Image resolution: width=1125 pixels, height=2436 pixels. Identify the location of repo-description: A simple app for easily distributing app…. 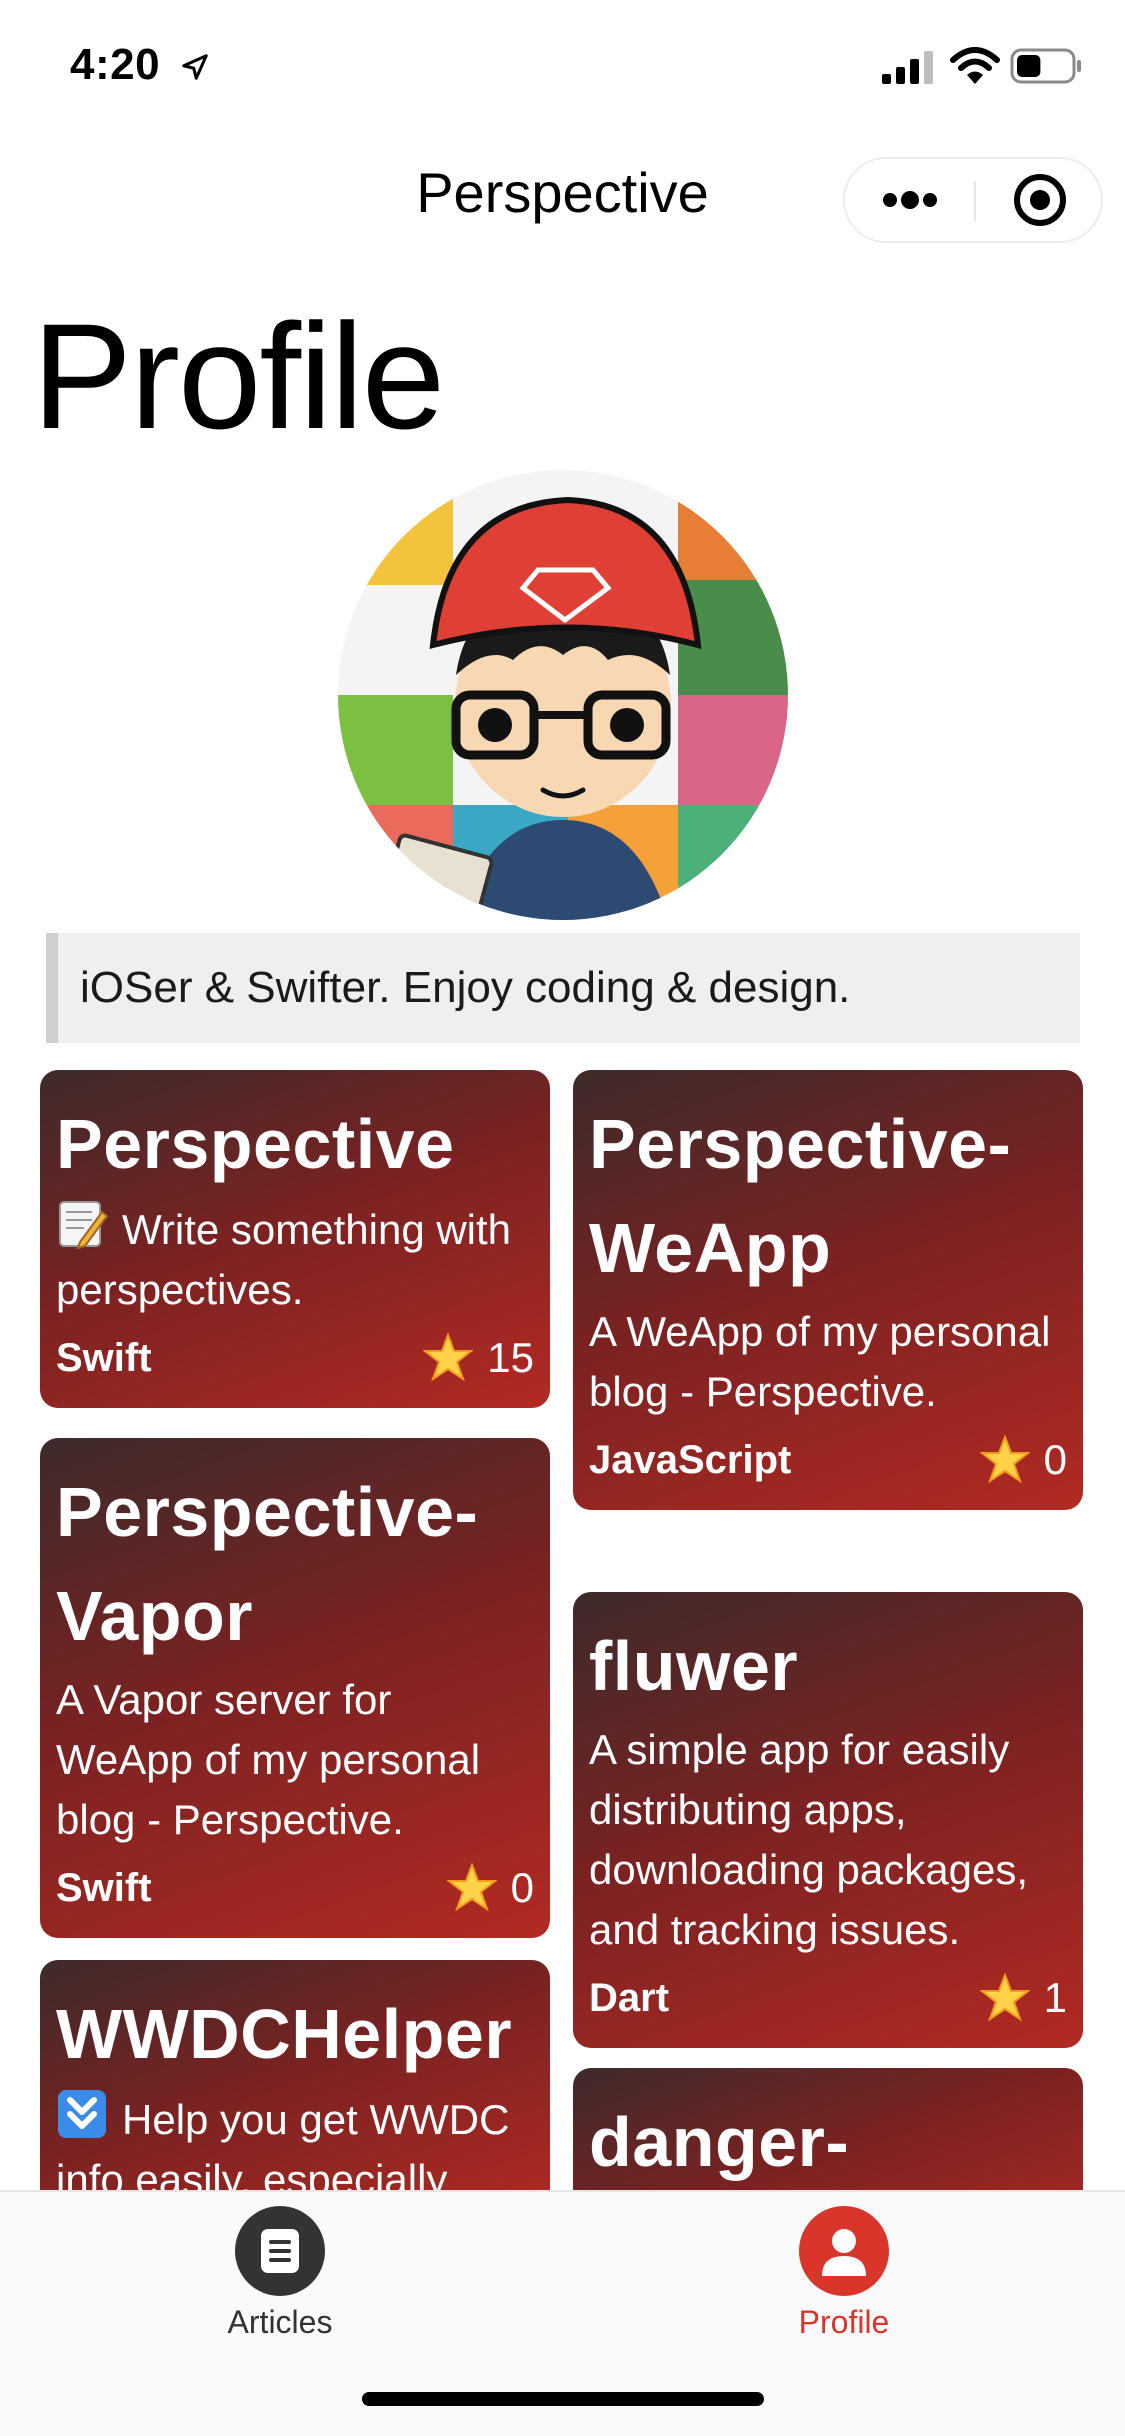
(808, 1839).